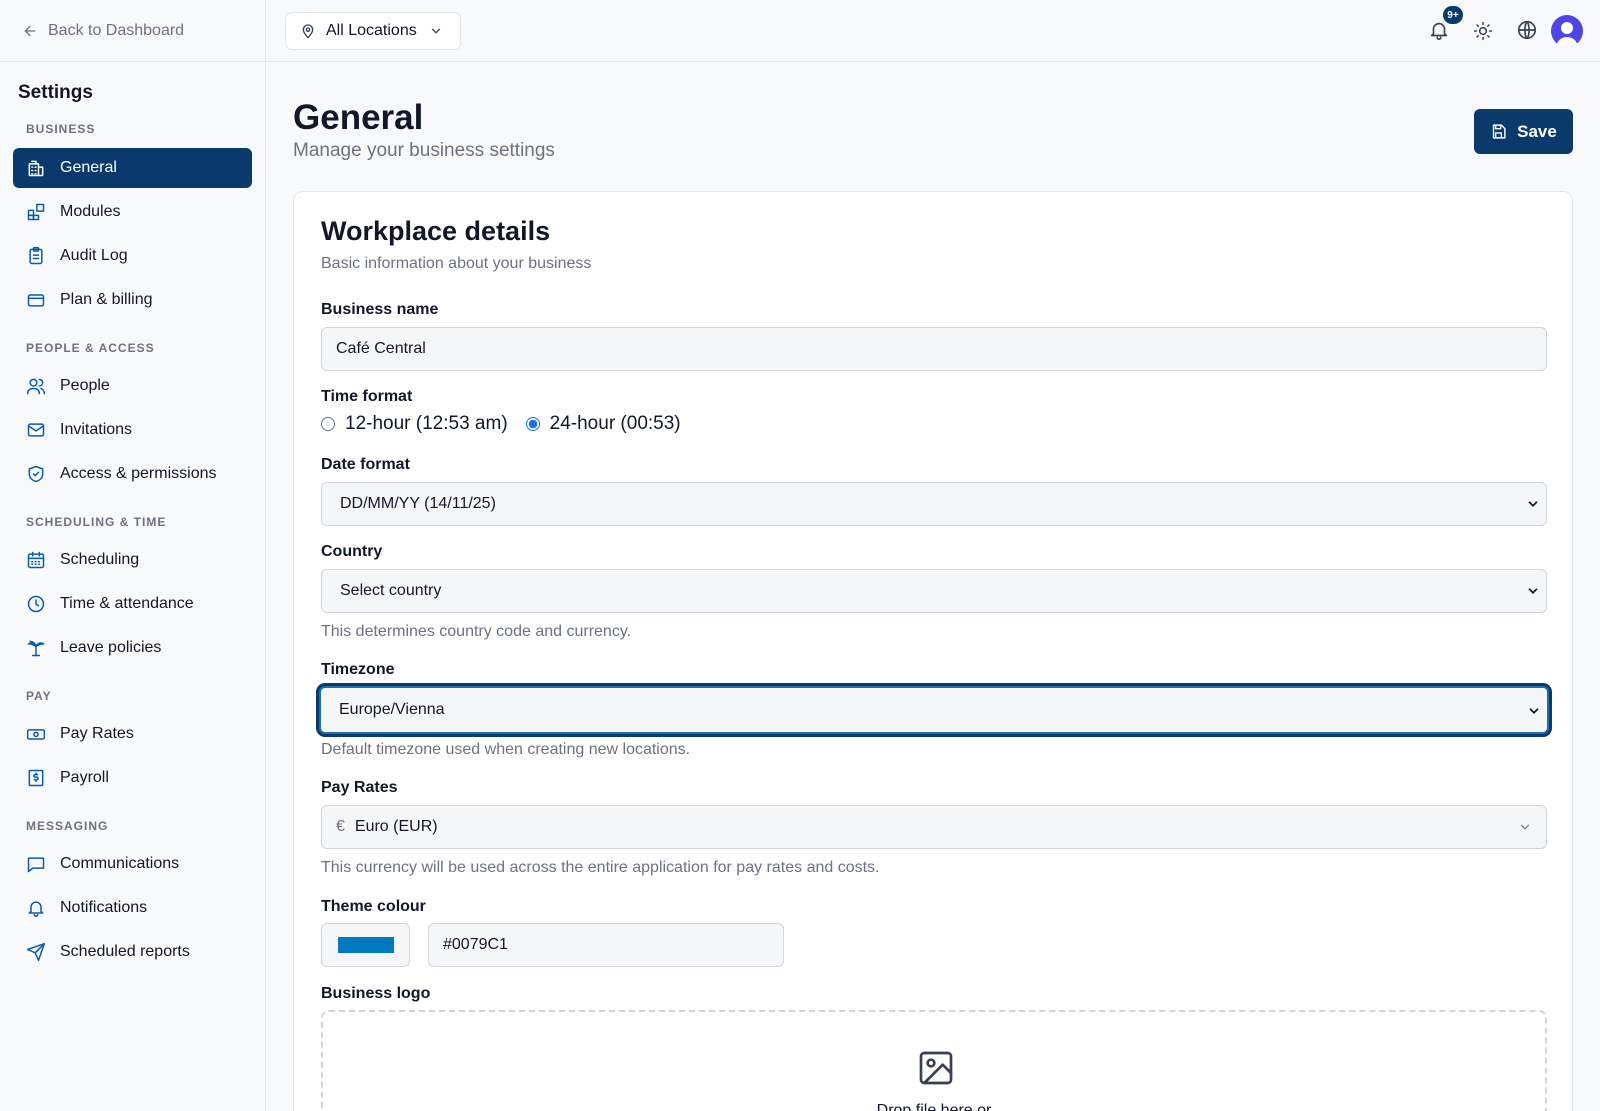  I want to click on time-format-12h-radio, so click(328, 424).